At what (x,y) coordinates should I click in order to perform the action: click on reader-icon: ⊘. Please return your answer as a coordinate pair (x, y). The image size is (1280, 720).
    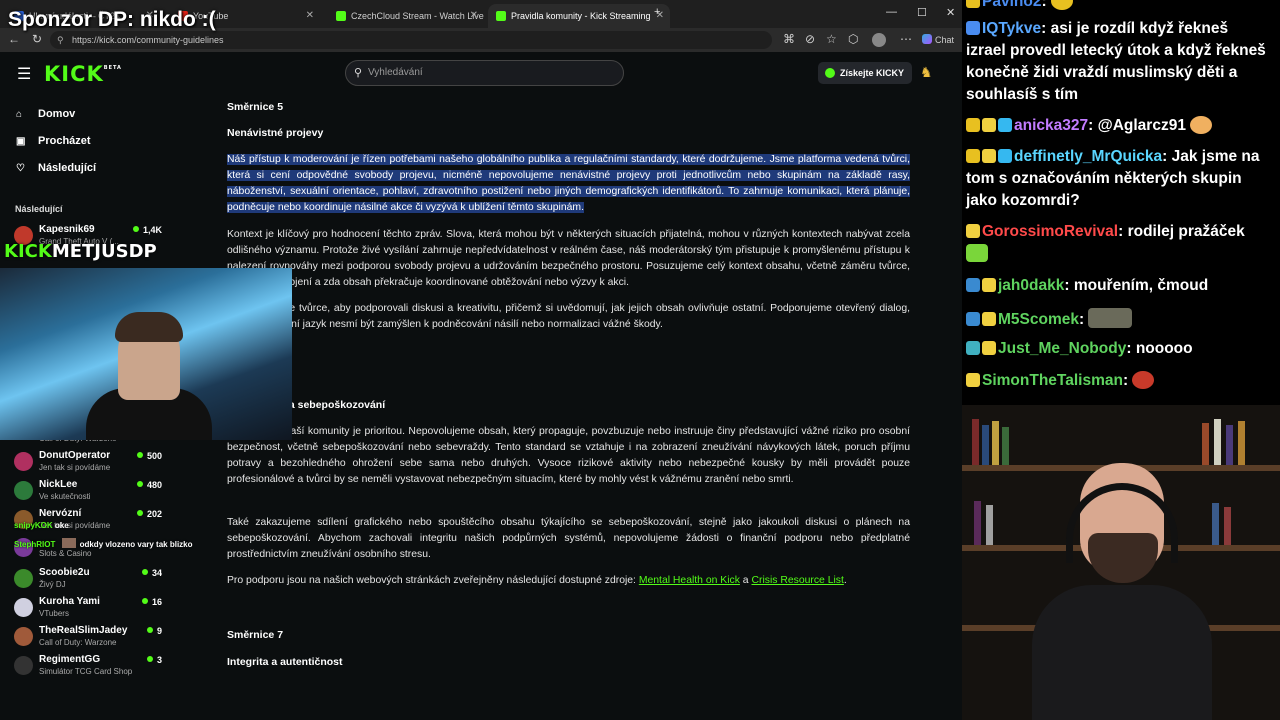
    Looking at the image, I should click on (810, 39).